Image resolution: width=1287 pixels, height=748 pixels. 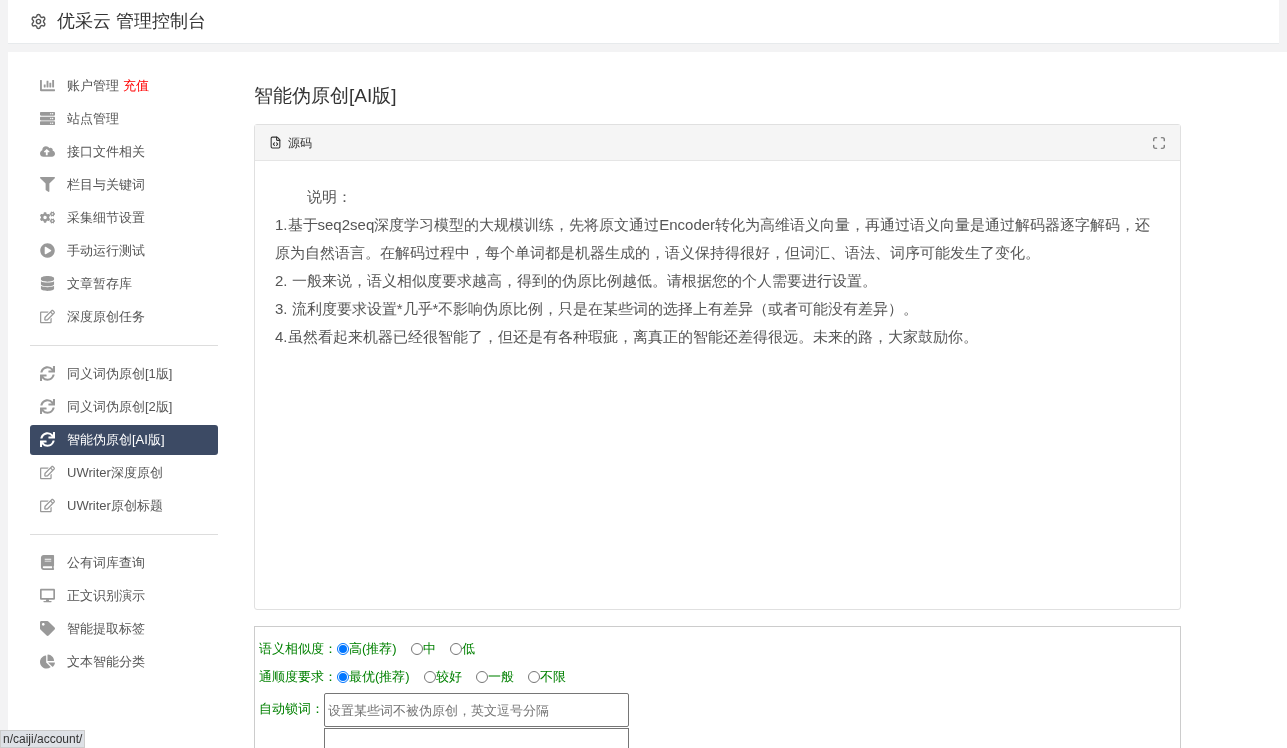 What do you see at coordinates (326, 95) in the screenshot?
I see `page-title: 智能伪原创[AI版]` at bounding box center [326, 95].